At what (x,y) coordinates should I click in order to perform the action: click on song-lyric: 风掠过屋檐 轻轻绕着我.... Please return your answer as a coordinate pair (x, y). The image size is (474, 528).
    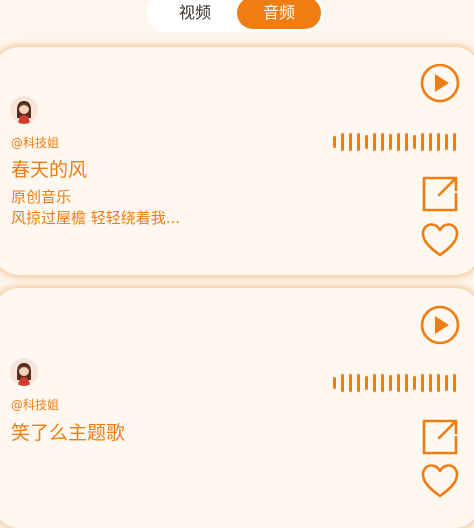
    Looking at the image, I should click on (96, 218).